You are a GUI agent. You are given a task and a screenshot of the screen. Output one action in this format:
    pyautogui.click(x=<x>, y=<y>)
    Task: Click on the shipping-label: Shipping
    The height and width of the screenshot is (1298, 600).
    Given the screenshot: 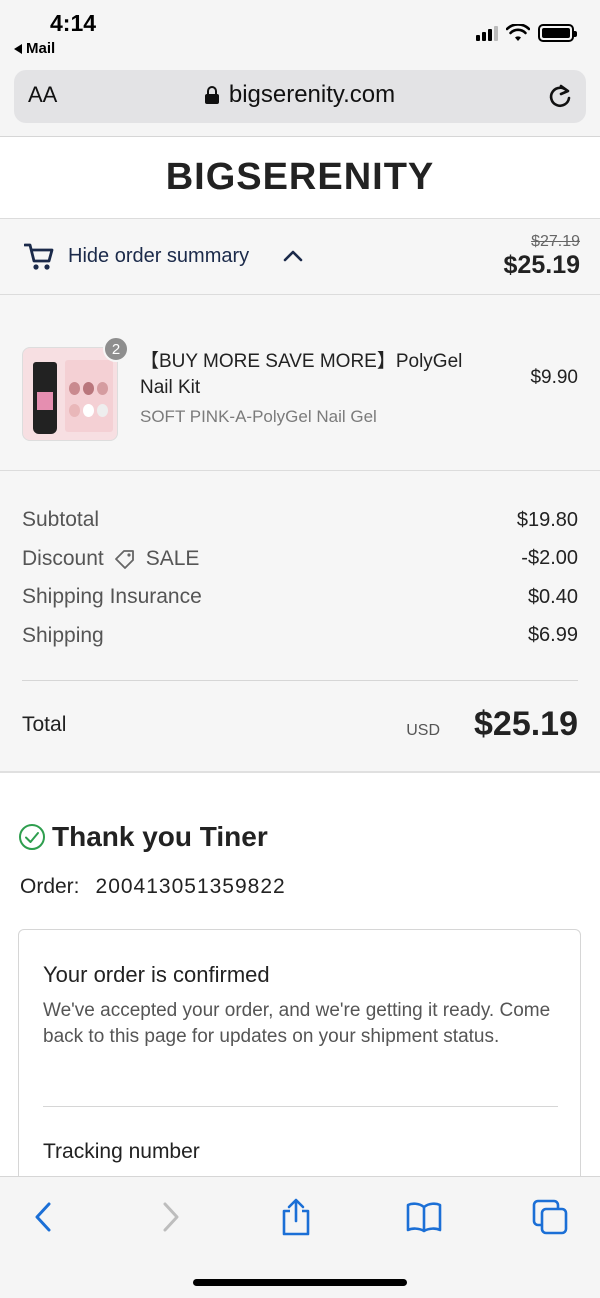 What is the action you would take?
    pyautogui.click(x=63, y=635)
    